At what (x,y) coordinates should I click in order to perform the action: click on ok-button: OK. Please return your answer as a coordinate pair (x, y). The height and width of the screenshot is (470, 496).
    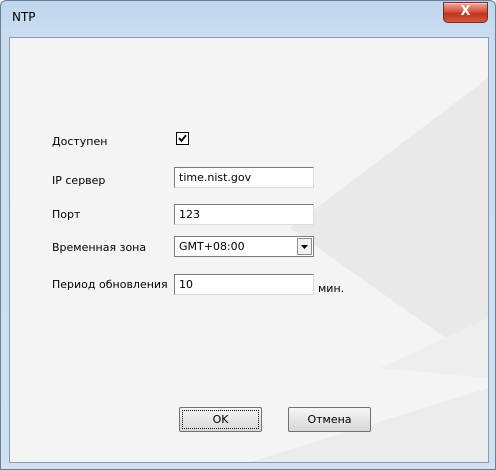
    Looking at the image, I should click on (220, 419).